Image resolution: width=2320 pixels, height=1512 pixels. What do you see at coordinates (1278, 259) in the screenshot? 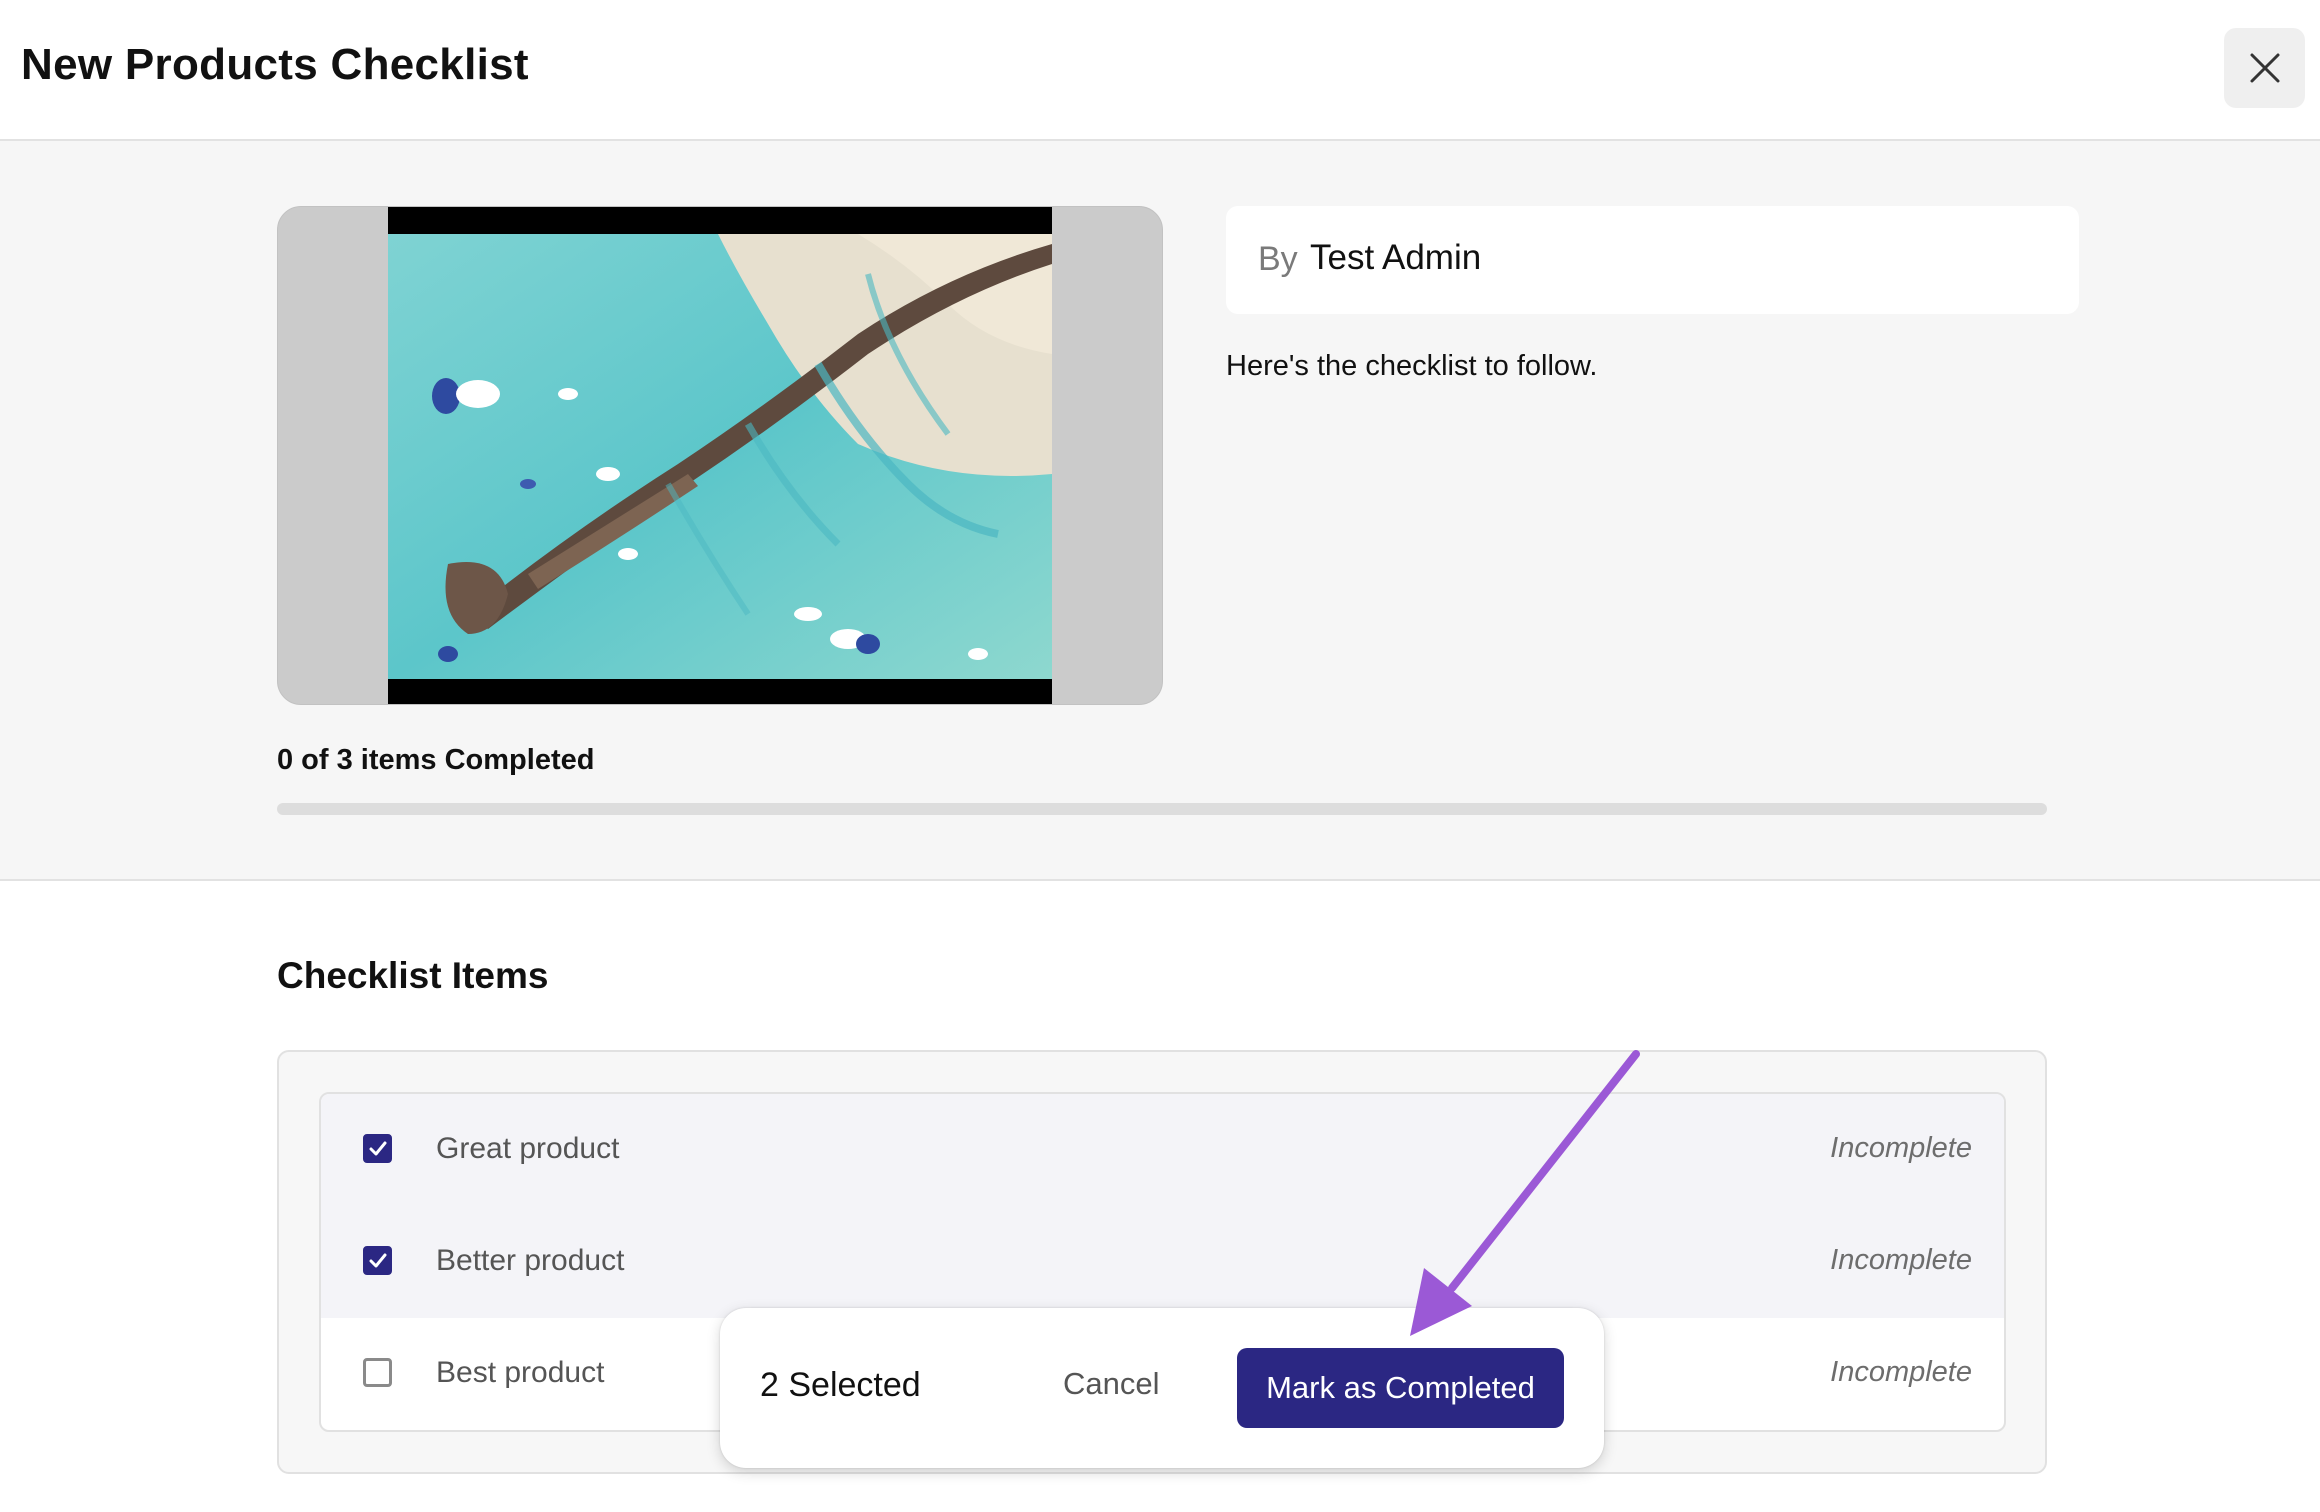
I see `author-prefix: By` at bounding box center [1278, 259].